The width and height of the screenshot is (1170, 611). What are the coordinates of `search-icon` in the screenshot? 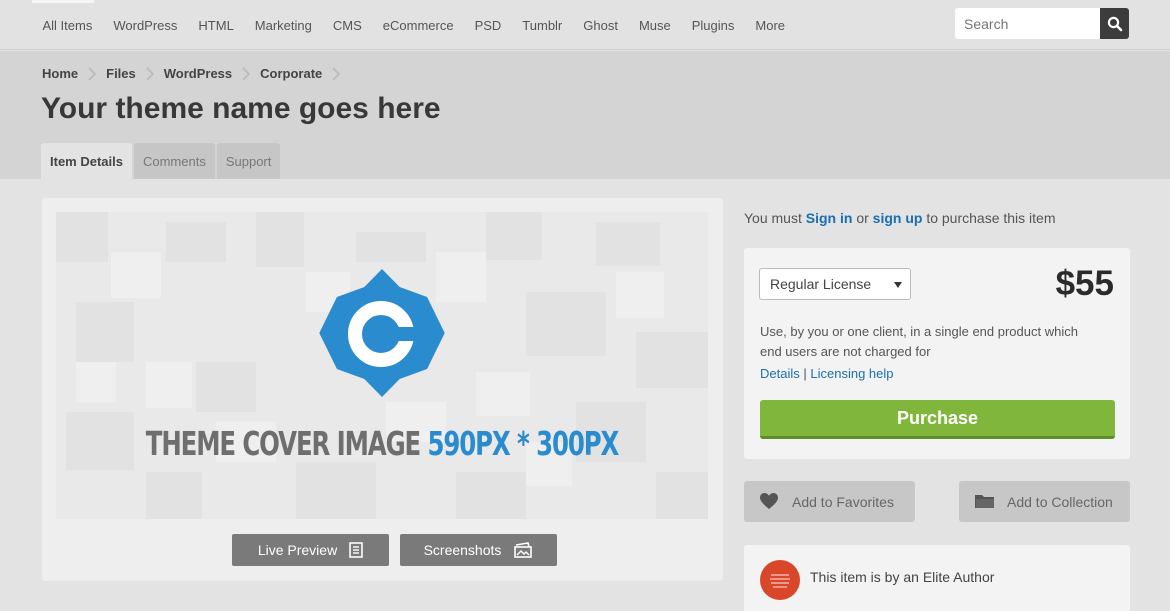 It's located at (1114, 23).